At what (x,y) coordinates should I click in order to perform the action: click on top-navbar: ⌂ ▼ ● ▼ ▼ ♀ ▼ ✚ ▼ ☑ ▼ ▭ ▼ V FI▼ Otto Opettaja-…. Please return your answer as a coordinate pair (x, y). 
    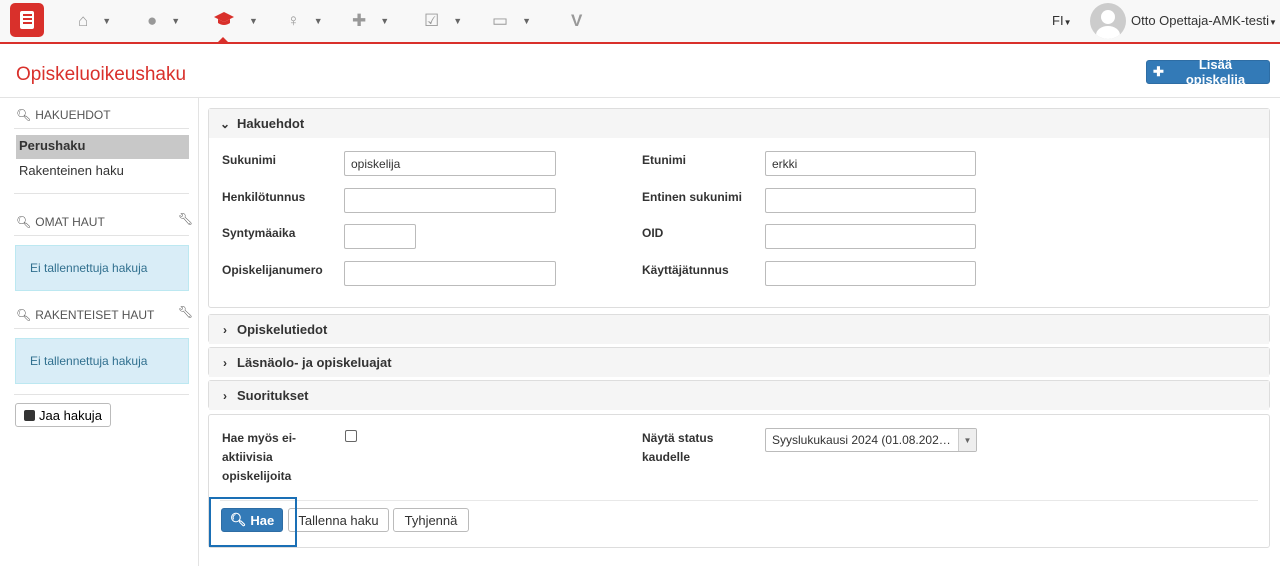
    Looking at the image, I should click on (640, 22).